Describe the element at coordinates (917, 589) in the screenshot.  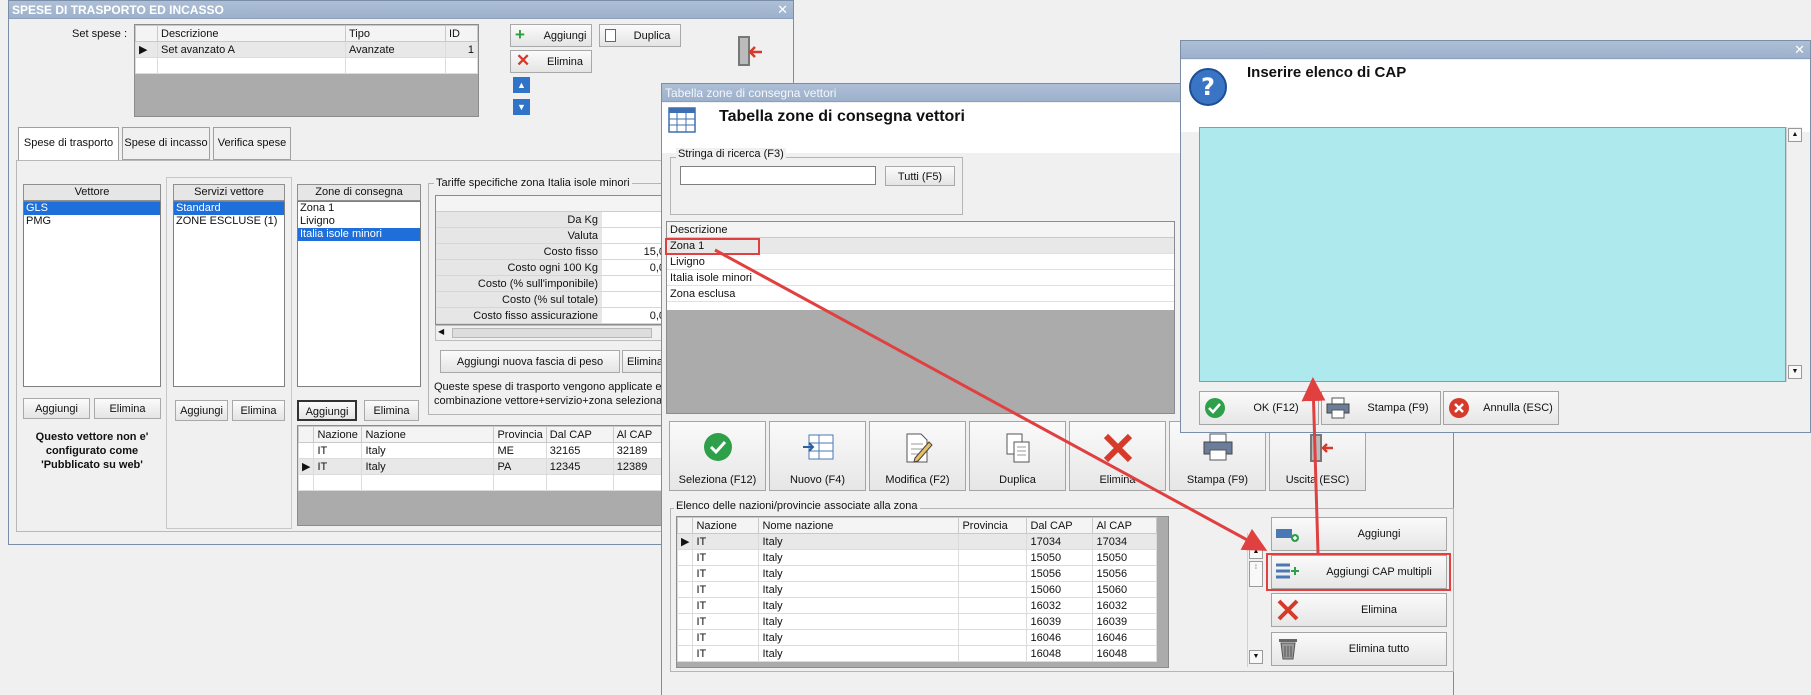
I see `table-row: IT Italy 15060 15060` at that location.